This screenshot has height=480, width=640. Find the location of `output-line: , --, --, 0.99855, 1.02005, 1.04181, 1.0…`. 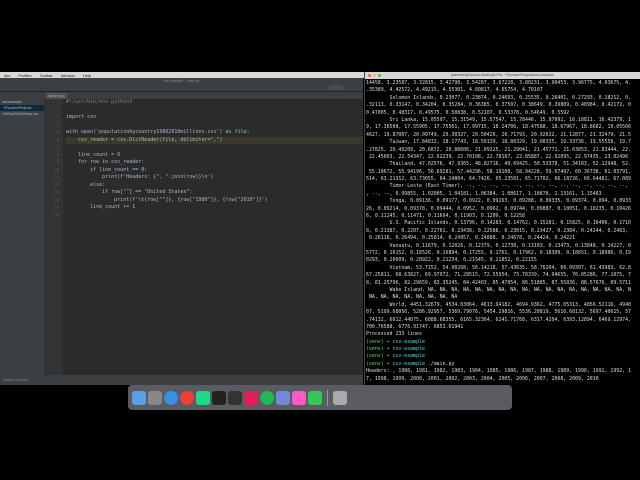

output-line: , --, --, 0.99855, 1.02005, 1.04181, 1.0… is located at coordinates (484, 193).